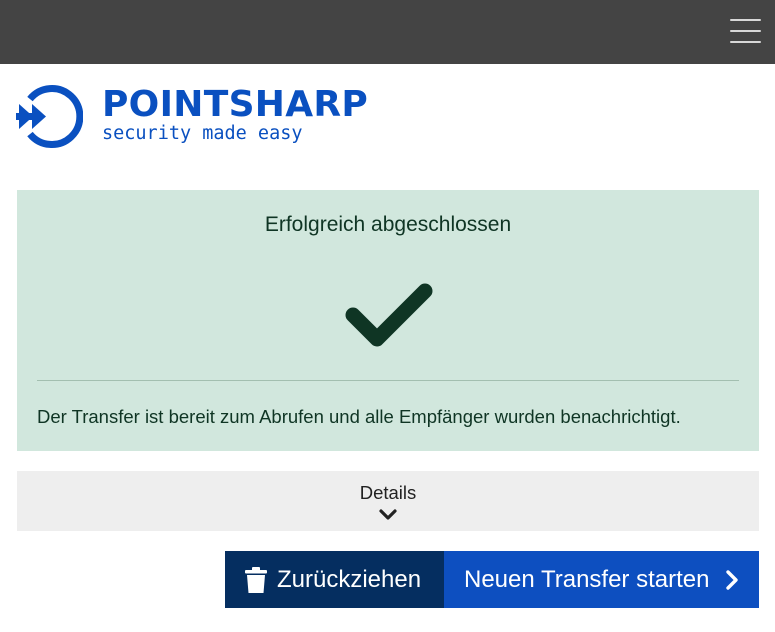 This screenshot has width=775, height=632. I want to click on details-label: Details, so click(388, 492).